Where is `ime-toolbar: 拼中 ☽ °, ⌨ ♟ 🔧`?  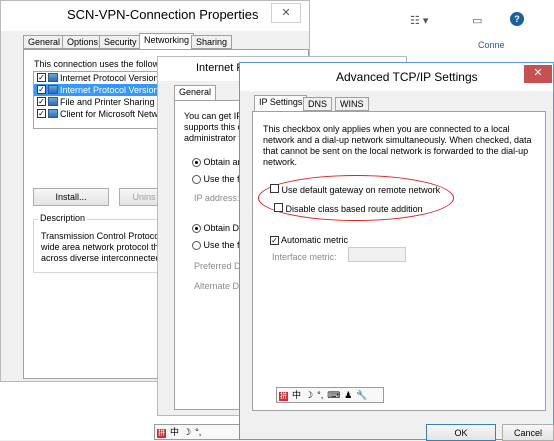 ime-toolbar: 拼中 ☽ °, ⌨ ♟ 🔧 is located at coordinates (330, 395).